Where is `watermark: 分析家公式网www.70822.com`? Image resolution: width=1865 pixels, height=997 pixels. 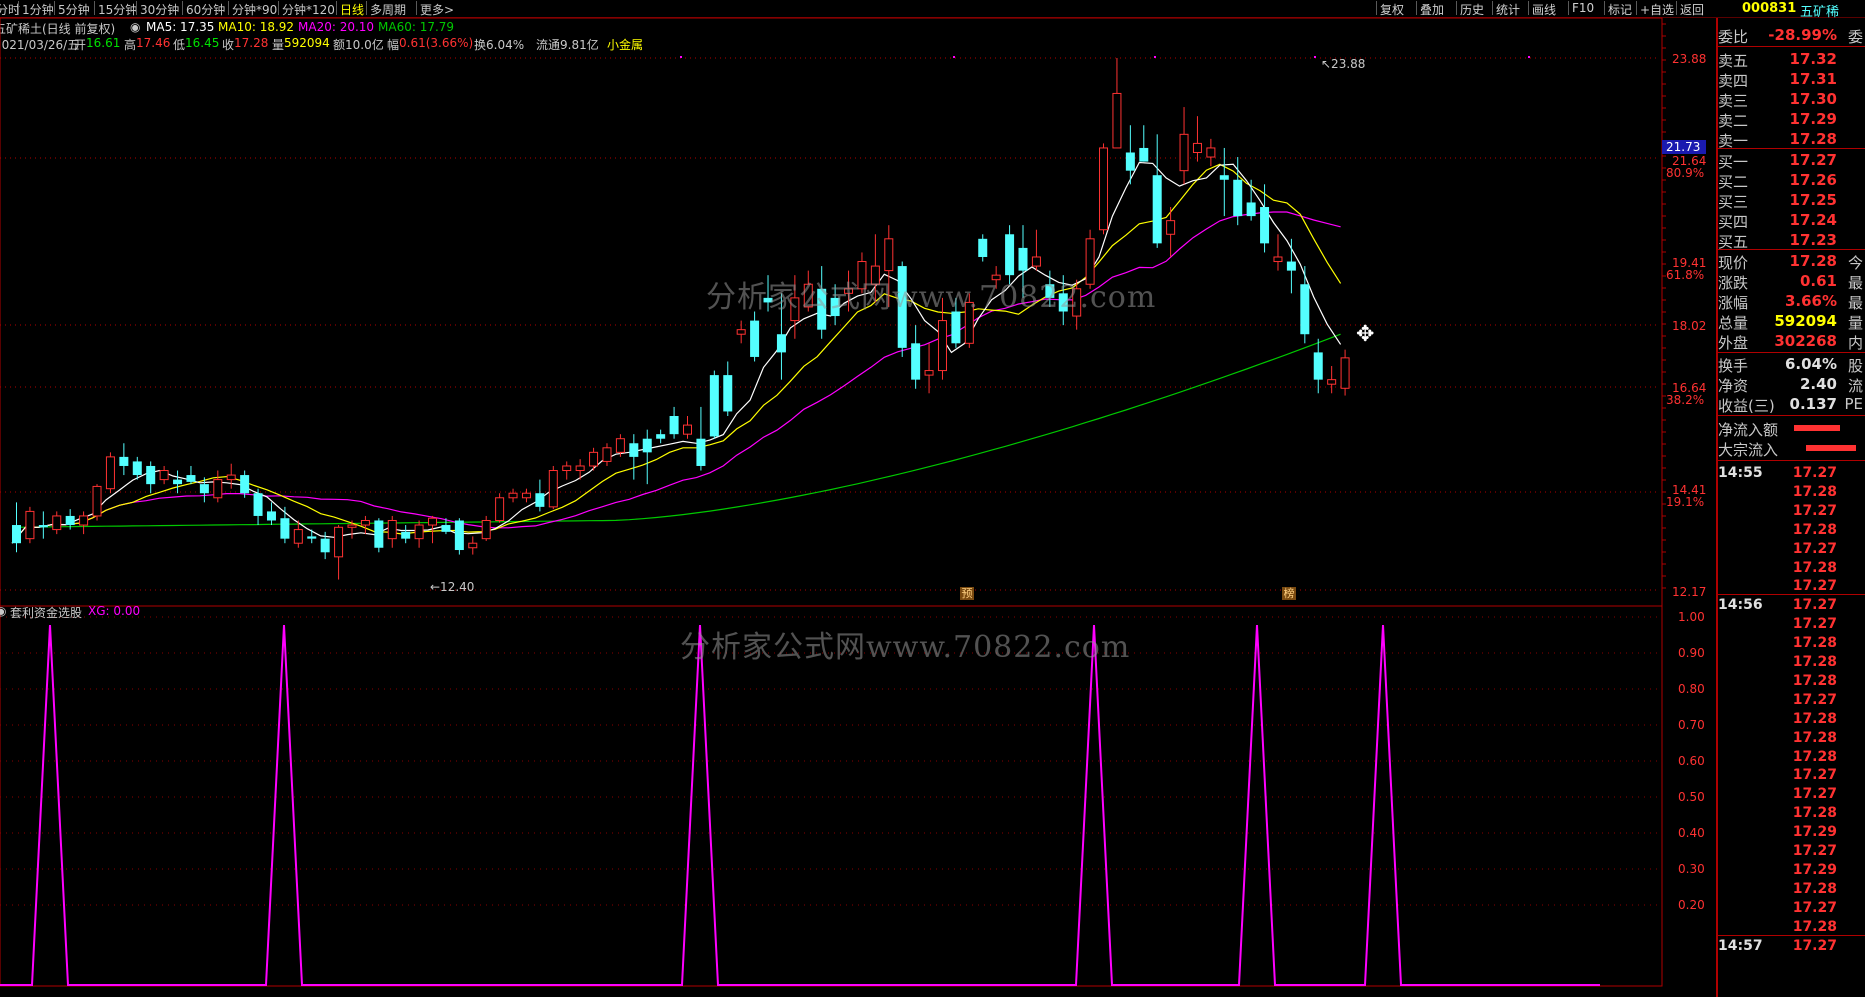 watermark: 分析家公式网www.70822.com is located at coordinates (931, 297).